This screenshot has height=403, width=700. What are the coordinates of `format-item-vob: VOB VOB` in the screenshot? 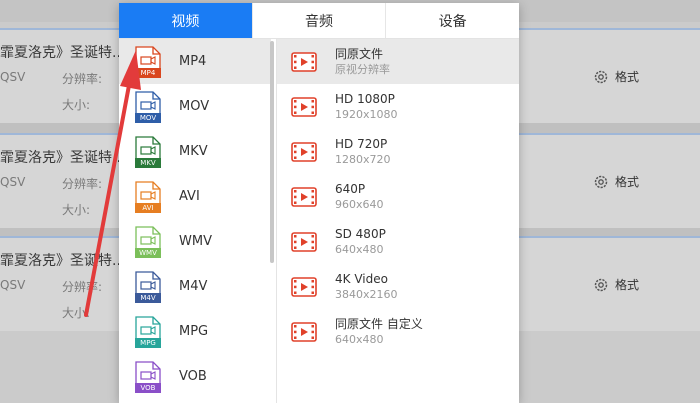 It's located at (195, 376).